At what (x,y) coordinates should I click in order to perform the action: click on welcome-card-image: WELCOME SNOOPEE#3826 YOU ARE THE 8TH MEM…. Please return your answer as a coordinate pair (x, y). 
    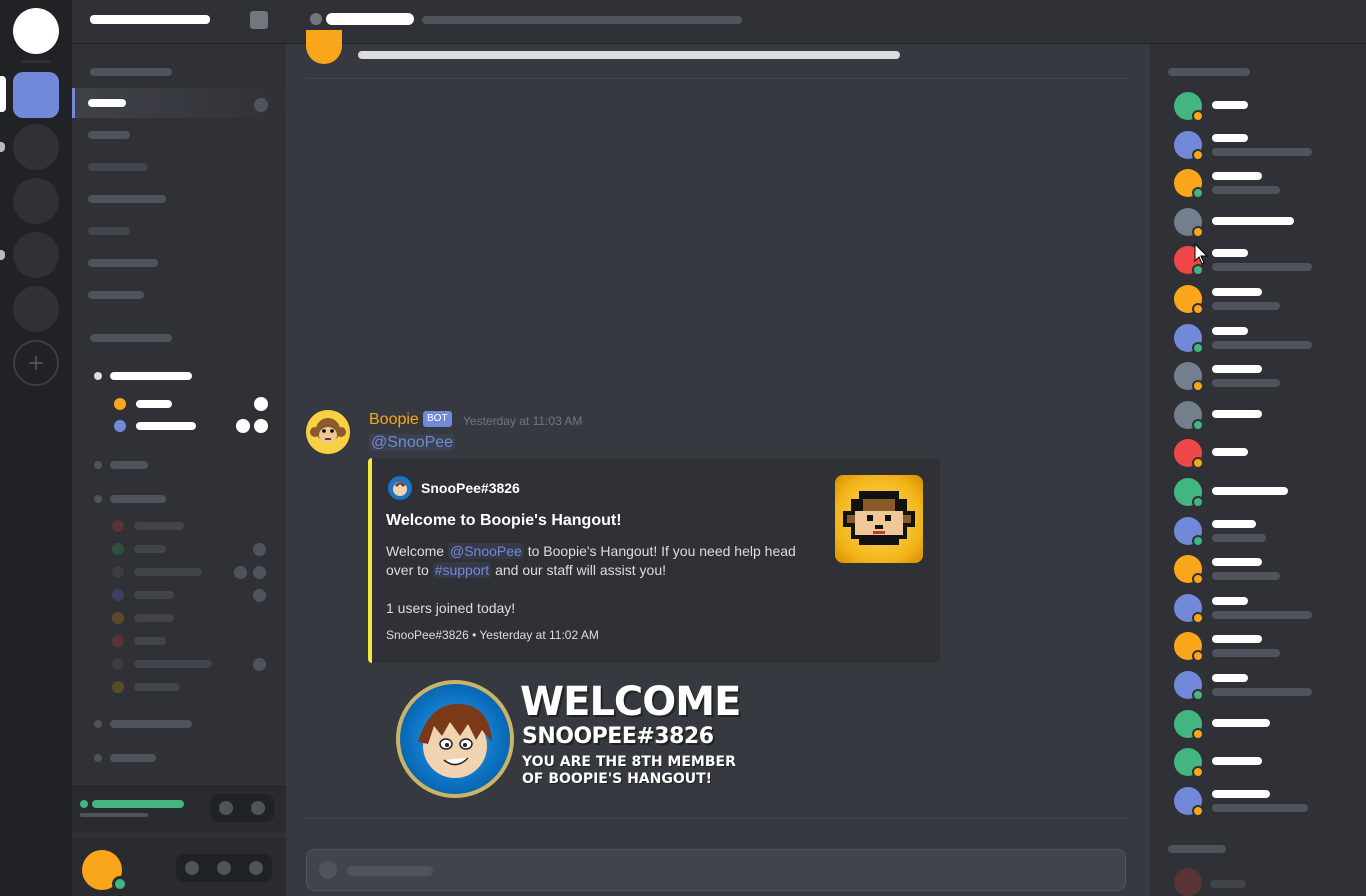
    Looking at the image, I should click on (570, 740).